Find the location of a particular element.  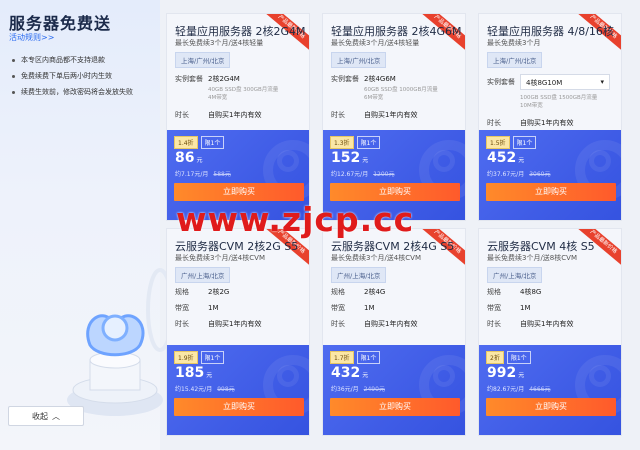

price: 152 元 is located at coordinates (349, 158).